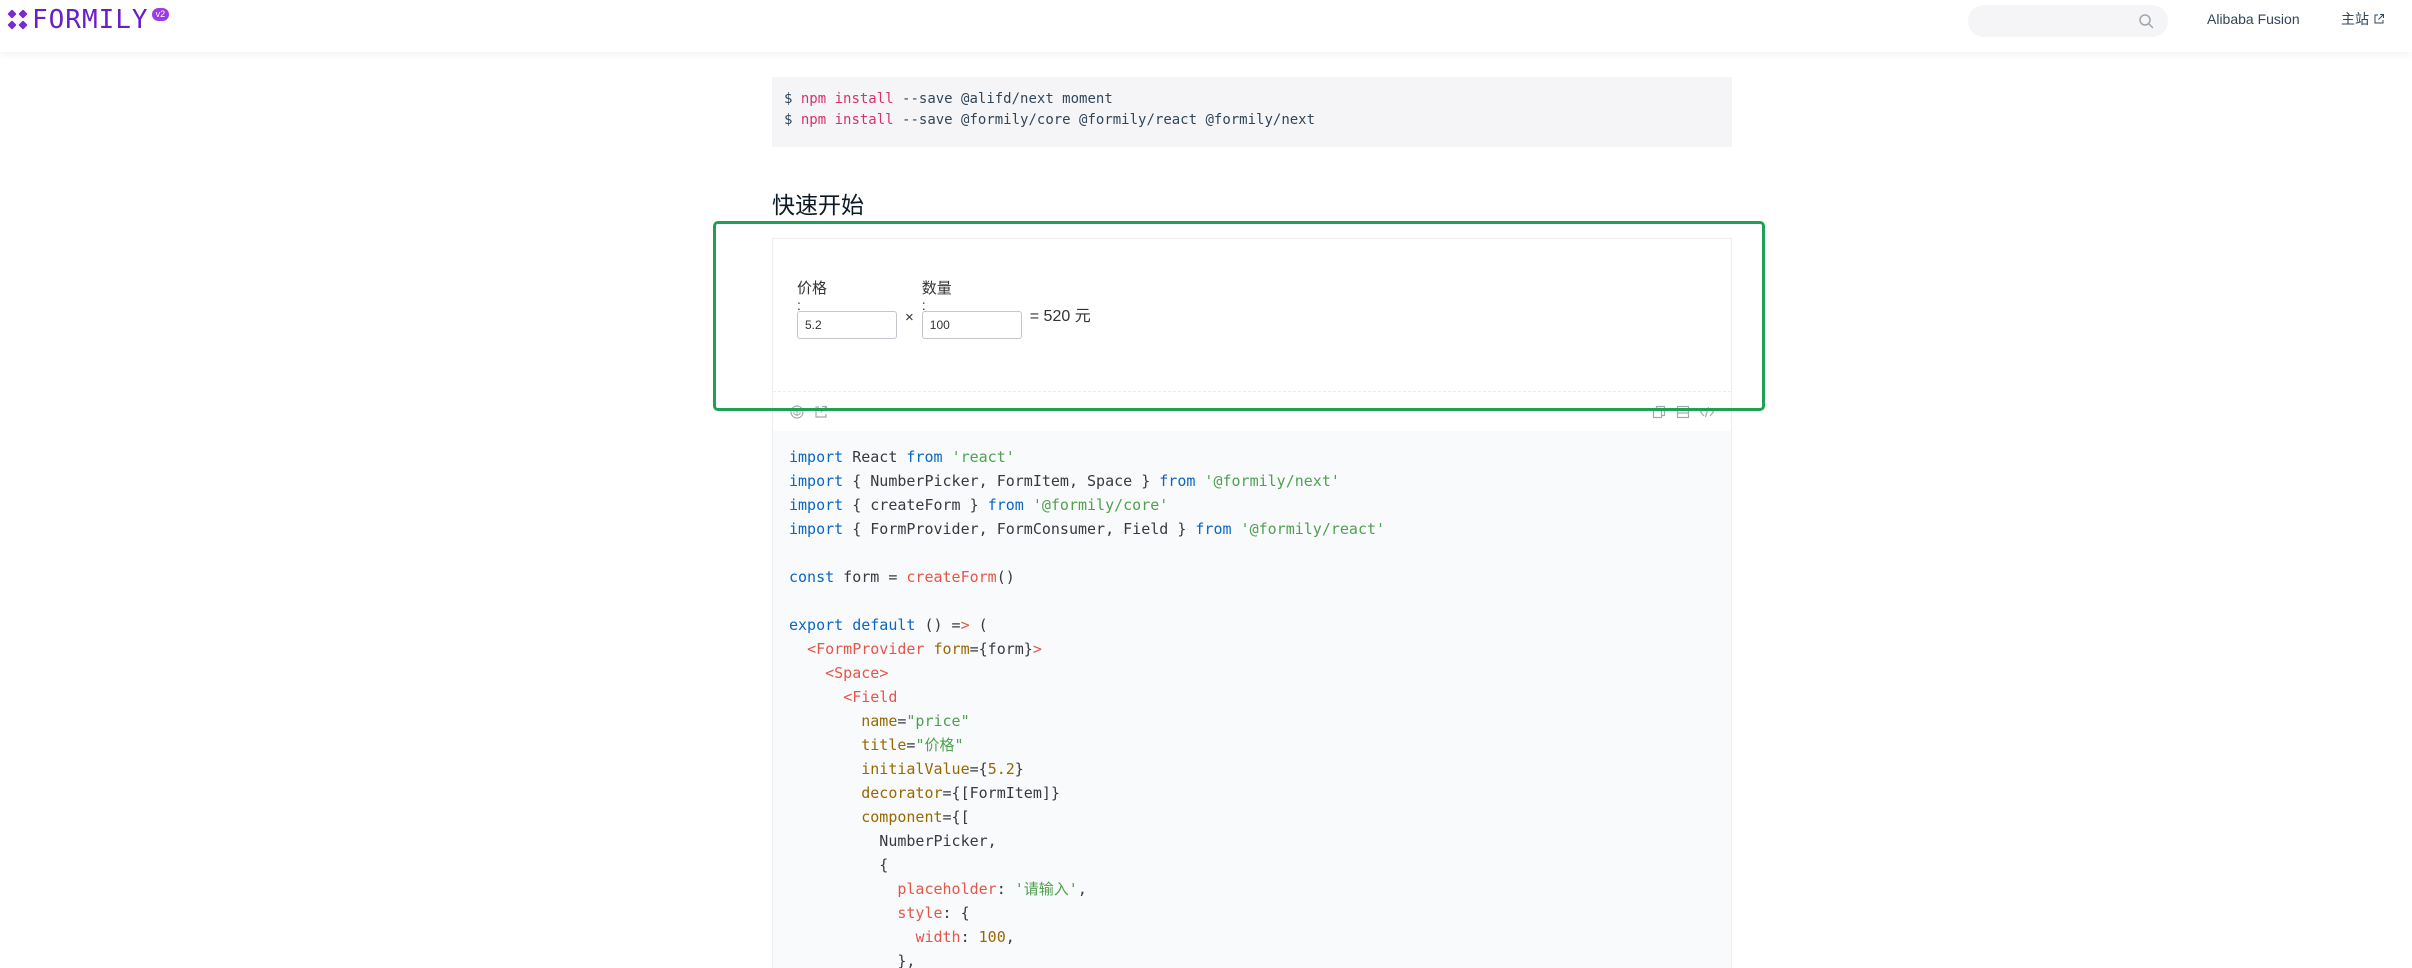 This screenshot has width=2412, height=968. Describe the element at coordinates (933, 913) in the screenshot. I see `code-line: style: {` at that location.